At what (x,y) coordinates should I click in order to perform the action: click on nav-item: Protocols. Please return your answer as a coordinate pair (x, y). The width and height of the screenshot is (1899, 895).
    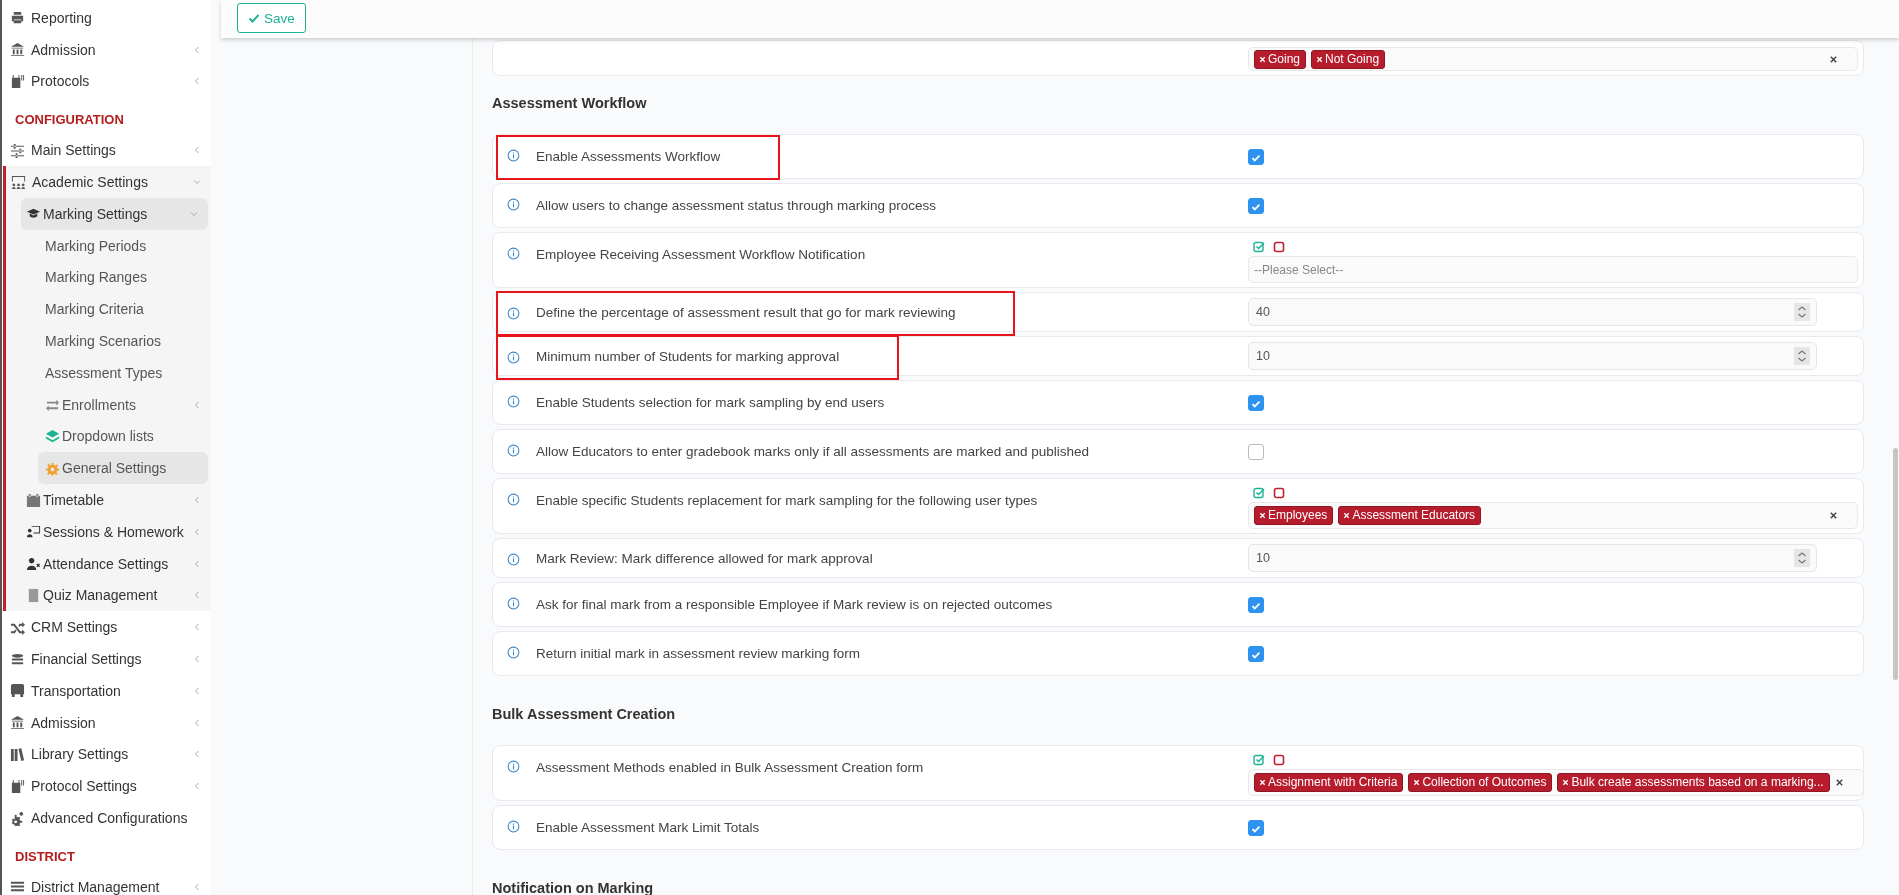
    Looking at the image, I should click on (106, 81).